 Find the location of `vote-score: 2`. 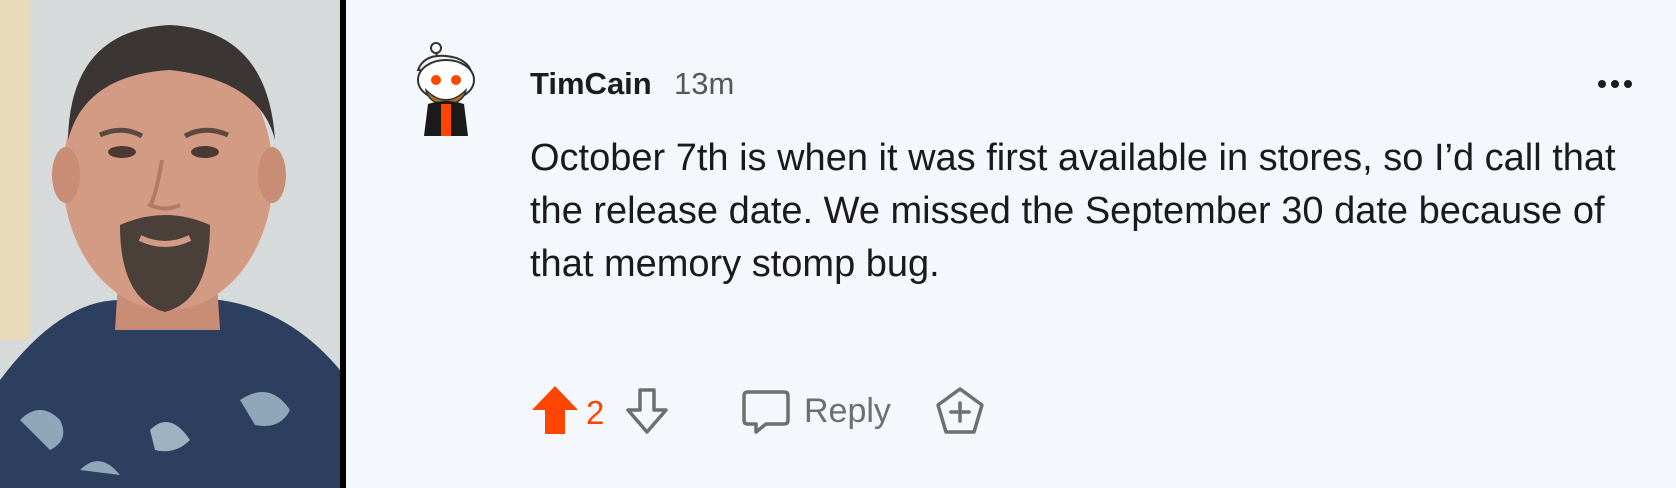

vote-score: 2 is located at coordinates (595, 412).